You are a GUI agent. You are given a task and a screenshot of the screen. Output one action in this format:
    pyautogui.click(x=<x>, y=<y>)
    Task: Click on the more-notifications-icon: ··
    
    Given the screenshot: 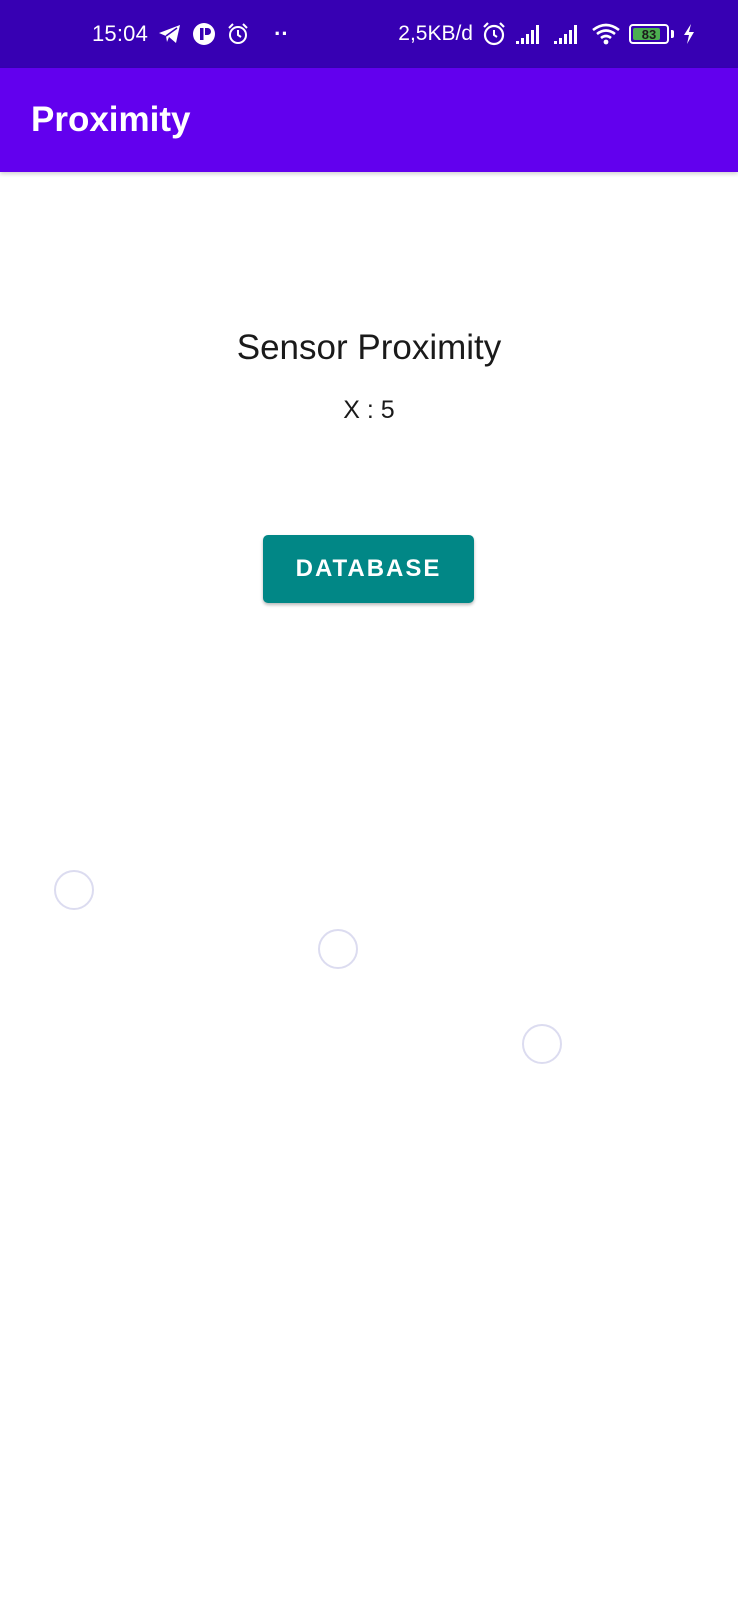 What is the action you would take?
    pyautogui.click(x=281, y=33)
    